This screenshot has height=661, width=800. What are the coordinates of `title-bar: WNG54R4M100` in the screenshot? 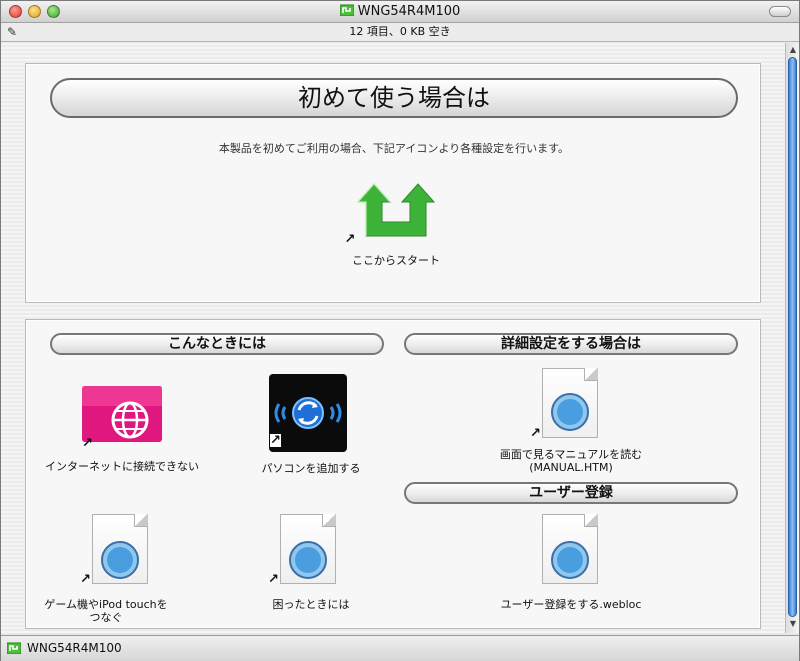 It's located at (400, 12).